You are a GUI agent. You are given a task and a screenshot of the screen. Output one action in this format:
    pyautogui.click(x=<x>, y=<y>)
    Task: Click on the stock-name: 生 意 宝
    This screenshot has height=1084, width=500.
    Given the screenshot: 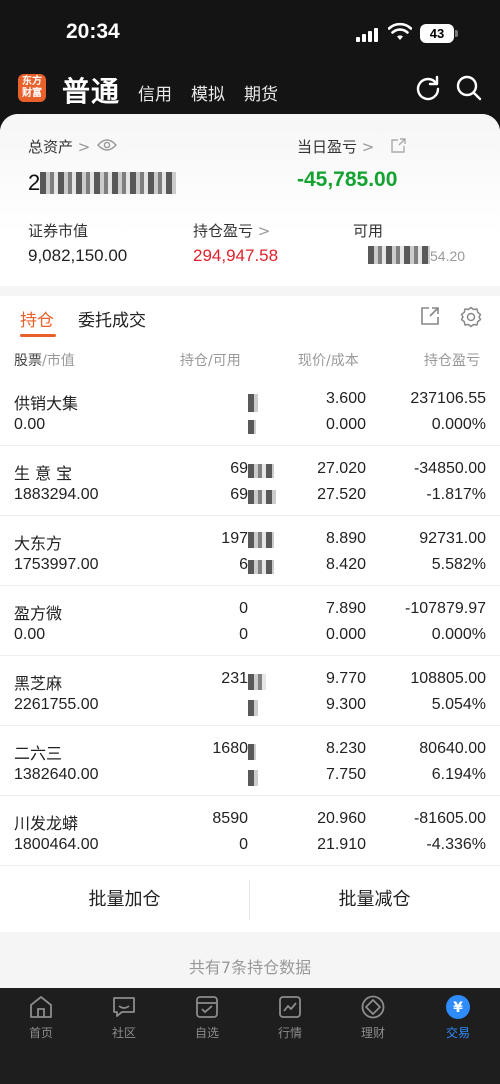 What is the action you would take?
    pyautogui.click(x=43, y=473)
    